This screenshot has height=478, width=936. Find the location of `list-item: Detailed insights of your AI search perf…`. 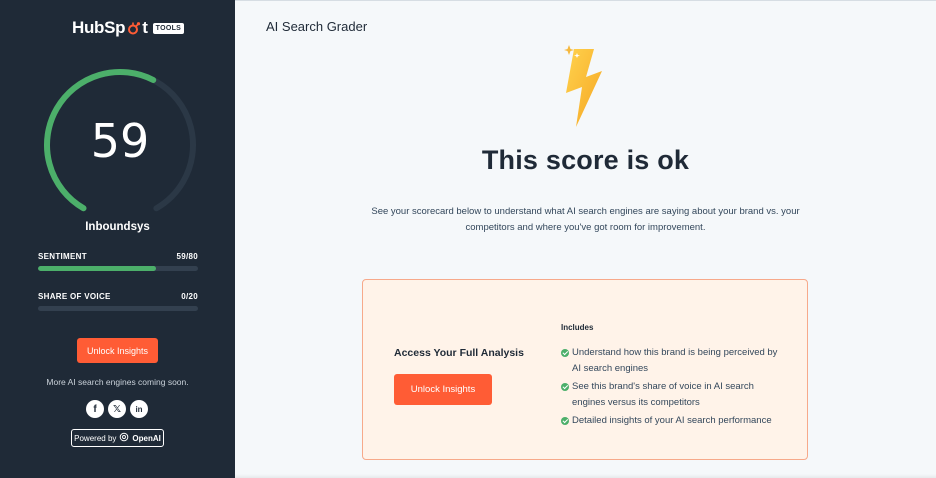

list-item: Detailed insights of your AI search perf… is located at coordinates (673, 421).